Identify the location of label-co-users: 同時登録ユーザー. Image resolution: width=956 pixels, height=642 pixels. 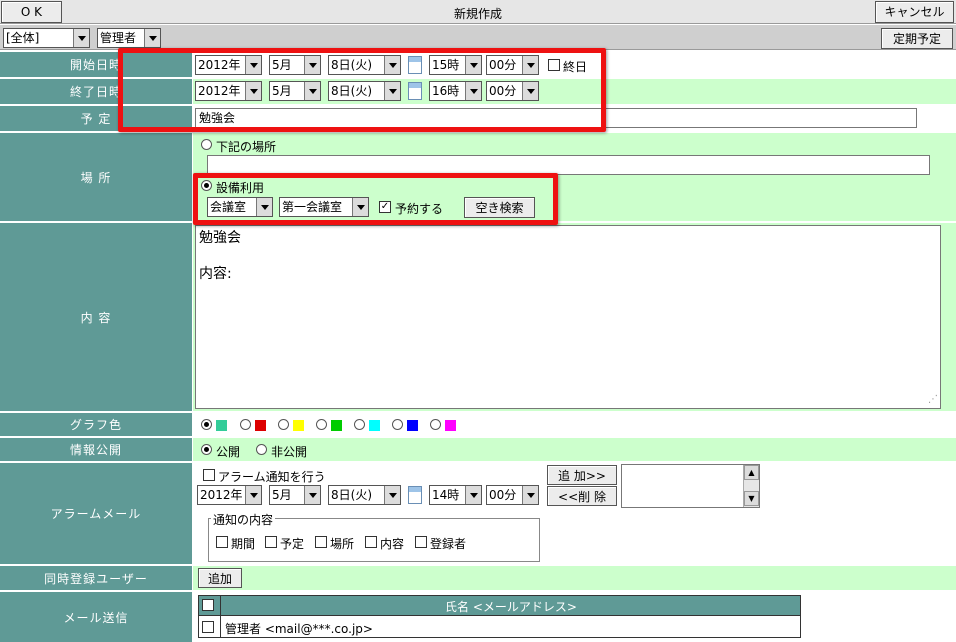
(96, 578).